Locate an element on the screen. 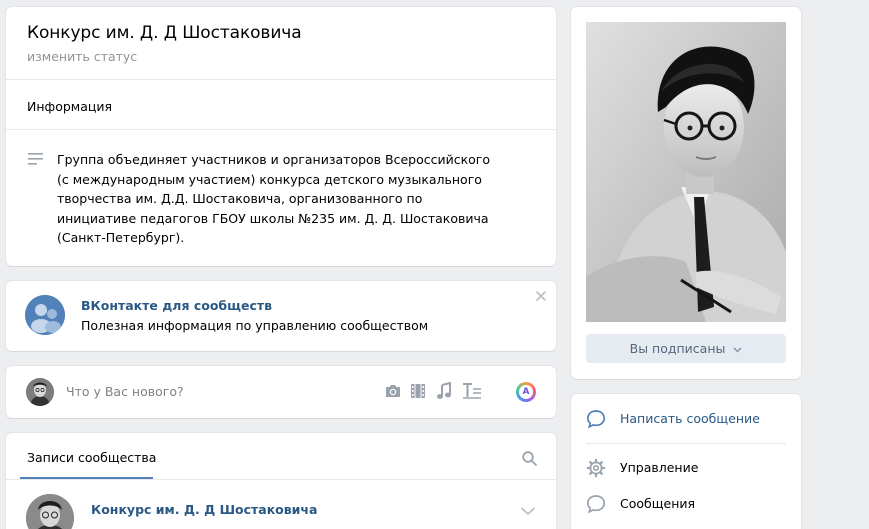  write-message-button: Написать сообщение is located at coordinates (686, 419).